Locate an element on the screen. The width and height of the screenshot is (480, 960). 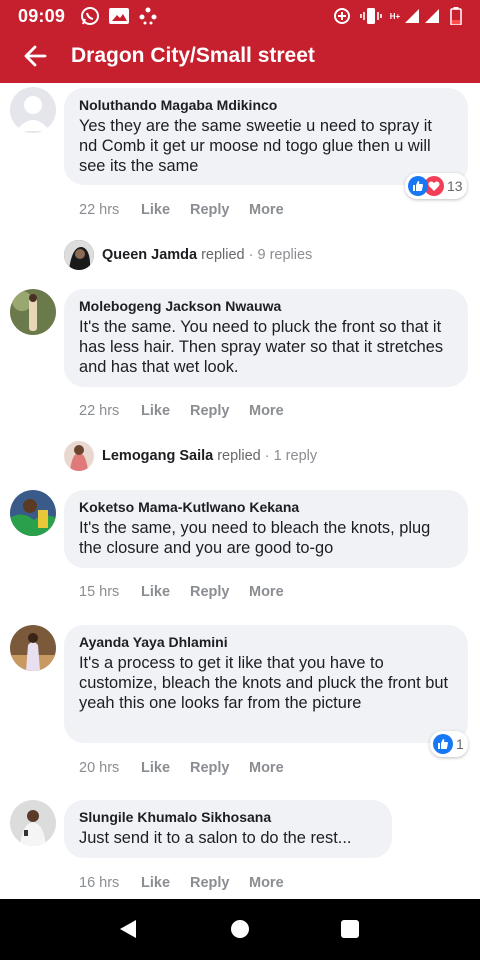
nav-home-button is located at coordinates (240, 929).